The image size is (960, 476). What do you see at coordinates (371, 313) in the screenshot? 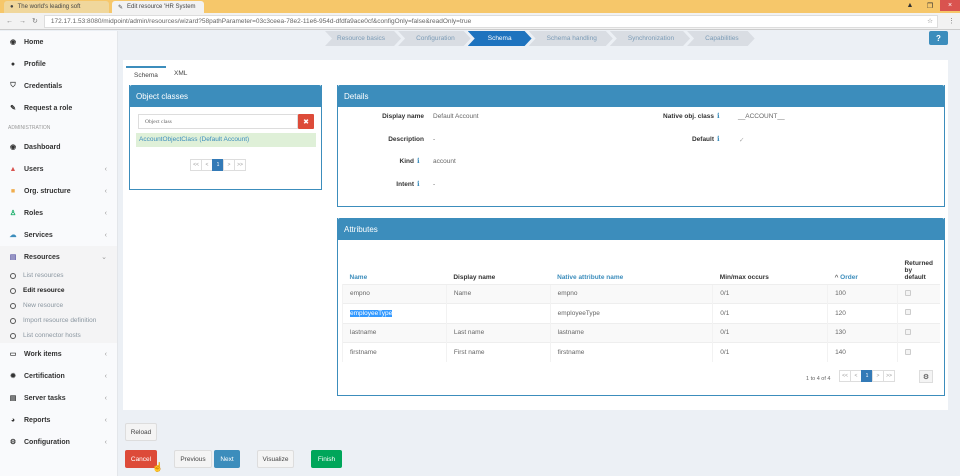
I see `selected-text: employeeType` at bounding box center [371, 313].